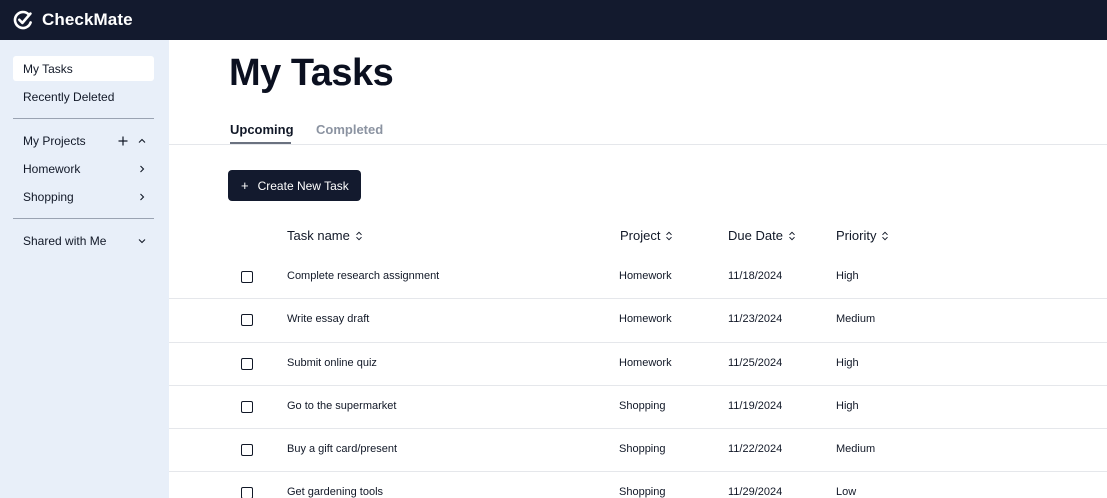 The image size is (1107, 498). What do you see at coordinates (83, 196) in the screenshot?
I see `sidebar-item-shopping: Shopping` at bounding box center [83, 196].